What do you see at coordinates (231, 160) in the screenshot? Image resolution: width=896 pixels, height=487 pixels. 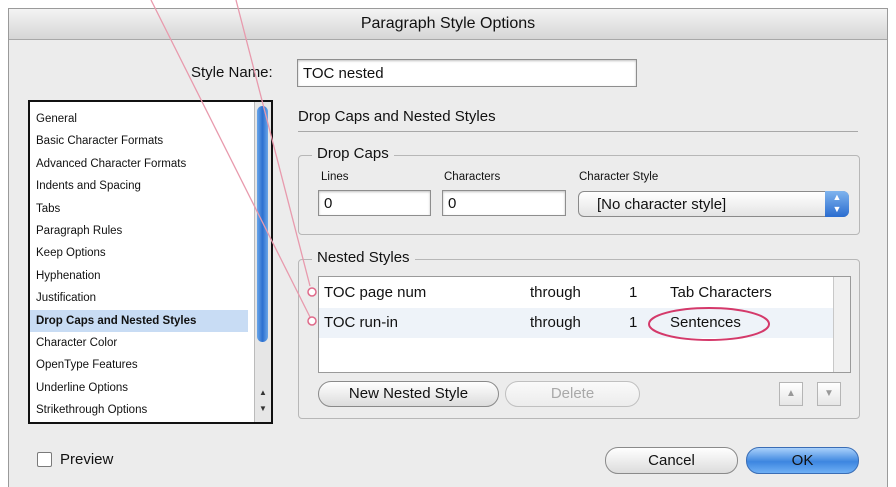 I see `callout-line-run-in` at bounding box center [231, 160].